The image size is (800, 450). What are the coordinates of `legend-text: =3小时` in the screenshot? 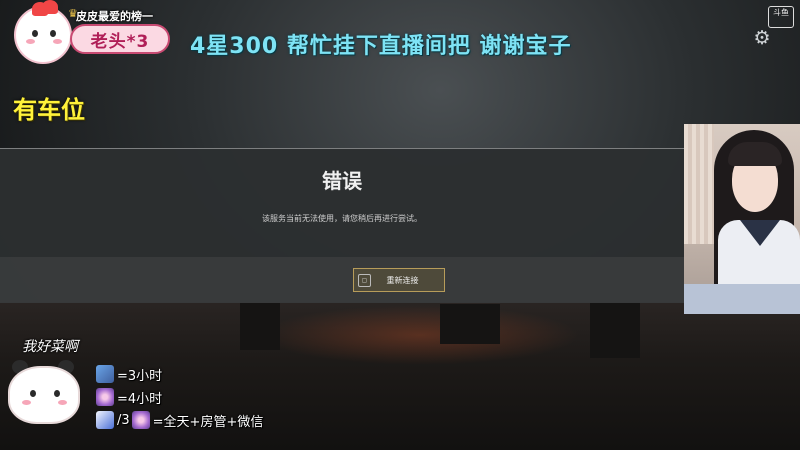 It's located at (140, 376).